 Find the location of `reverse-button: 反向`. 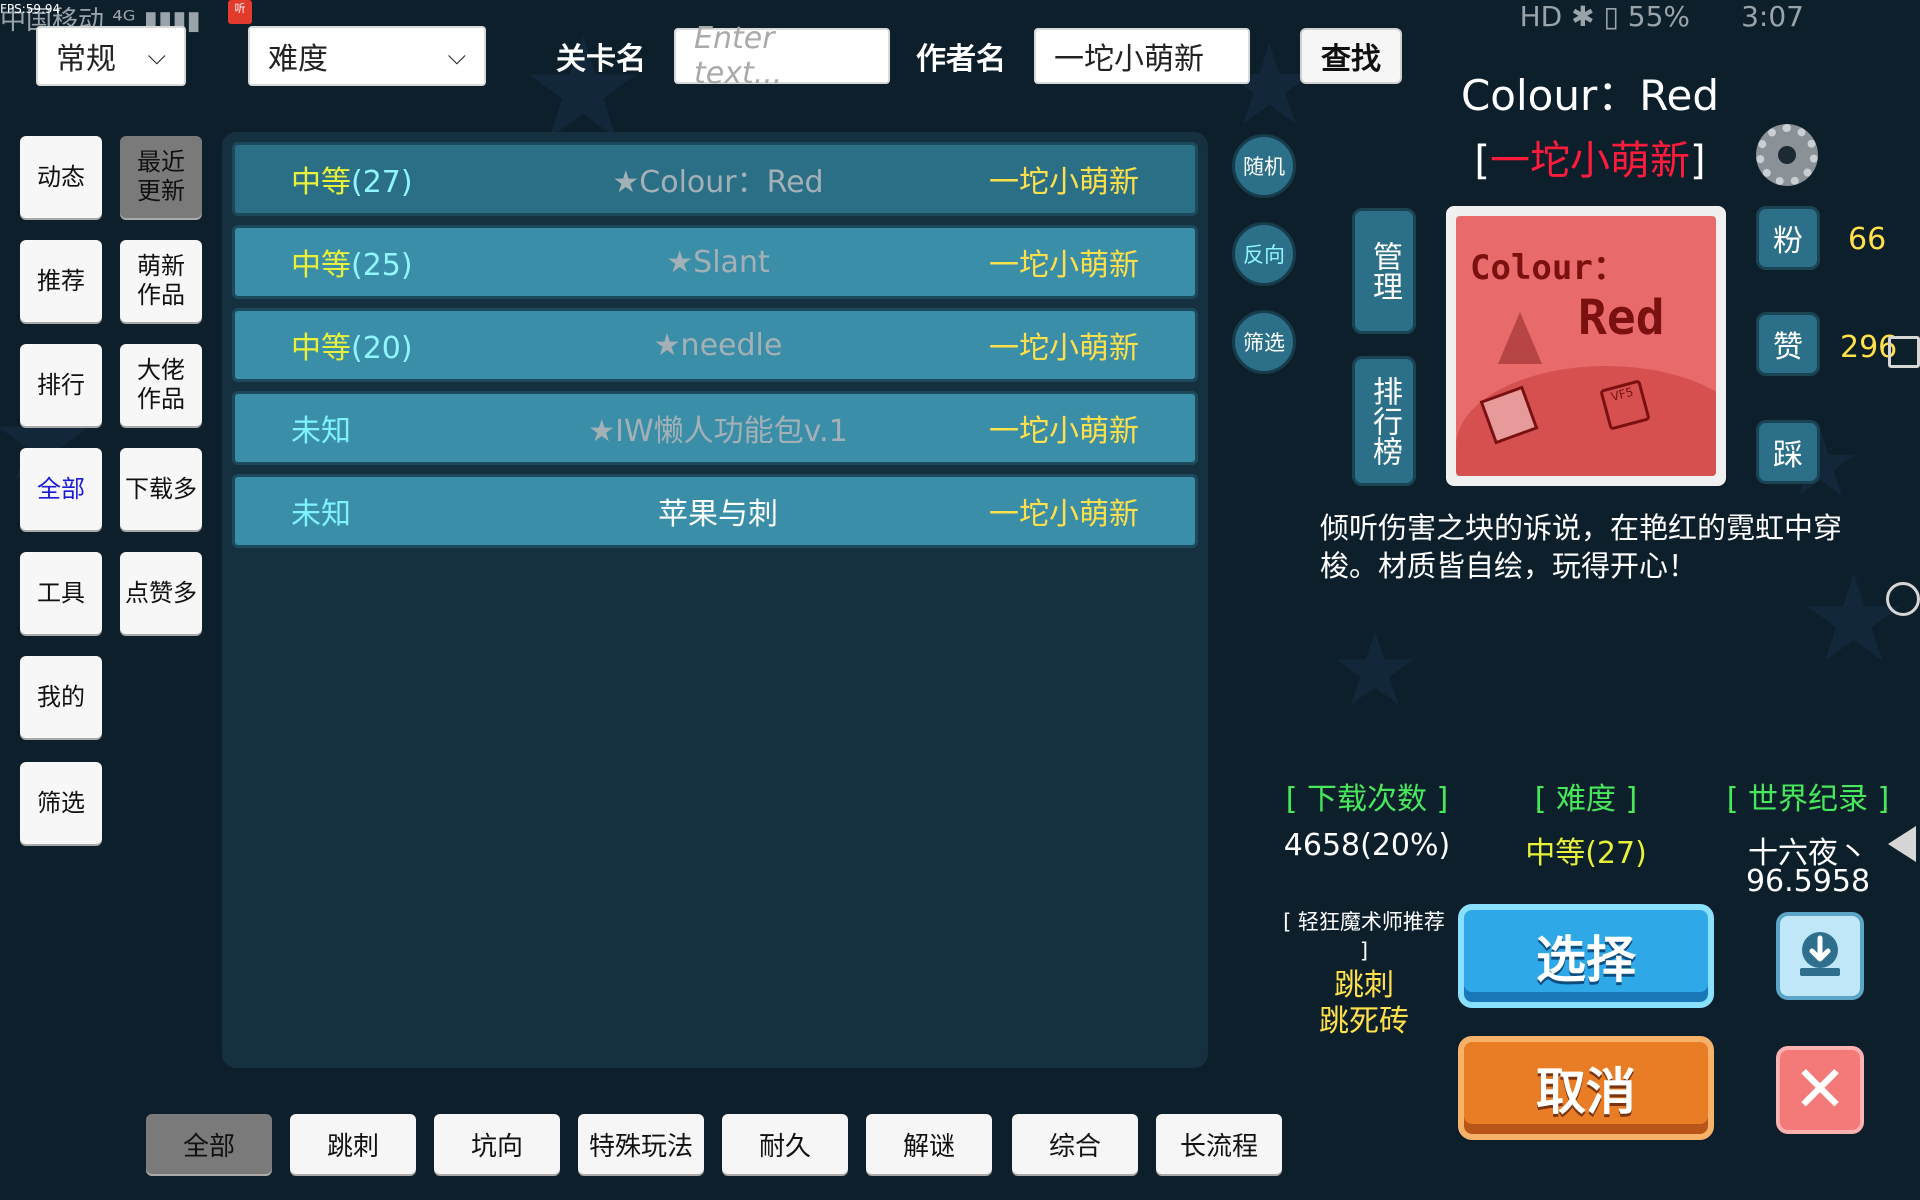

reverse-button: 反向 is located at coordinates (1264, 254).